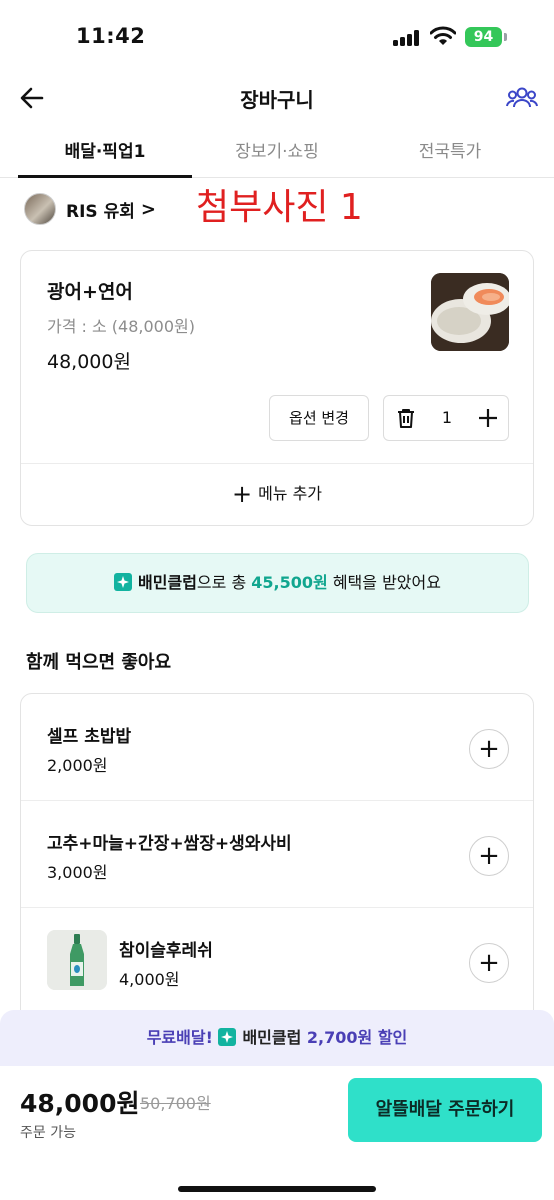 The width and height of the screenshot is (554, 1200). What do you see at coordinates (148, 209) in the screenshot?
I see `chevron-right-icon: >` at bounding box center [148, 209].